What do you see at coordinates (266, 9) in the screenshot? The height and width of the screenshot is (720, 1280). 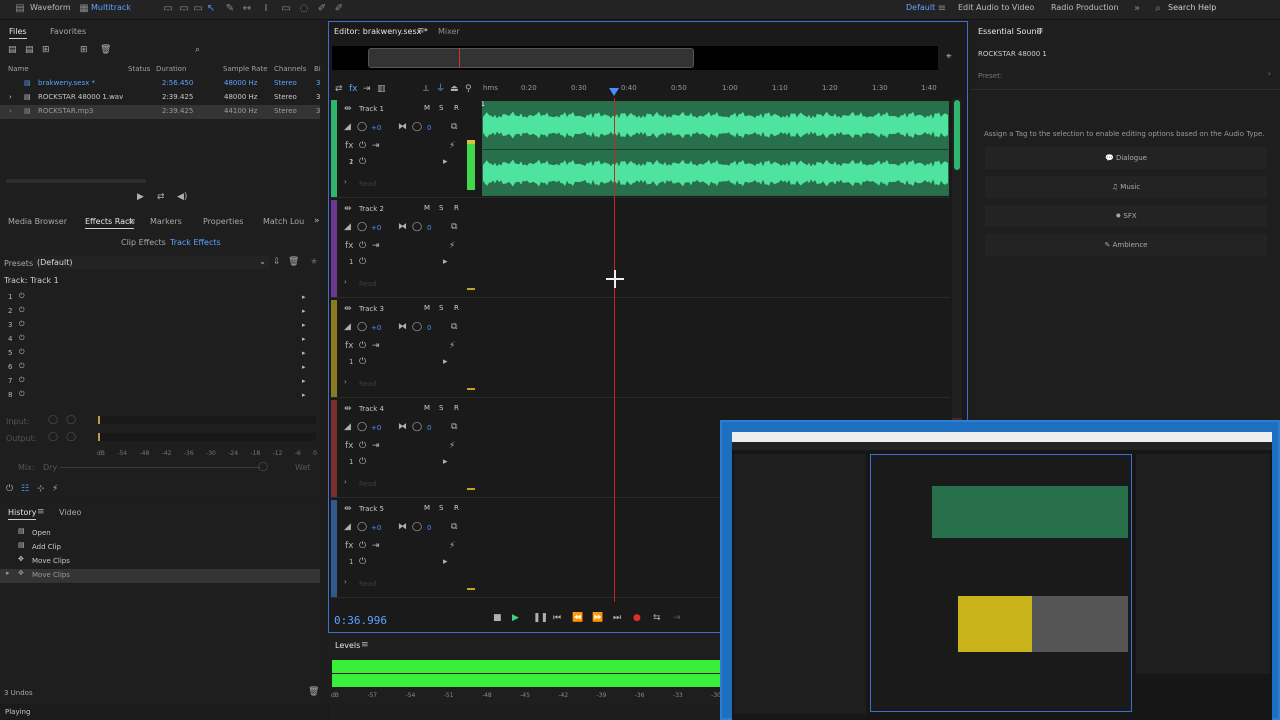 I see `time-selection-icon: I` at bounding box center [266, 9].